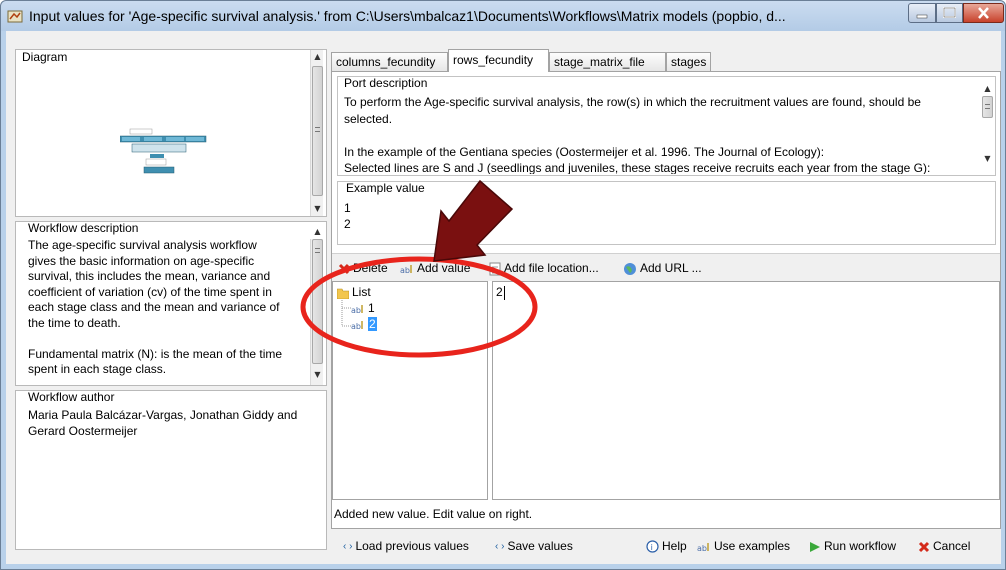 This screenshot has width=1006, height=570. What do you see at coordinates (385, 188) in the screenshot?
I see `example-value-label: Example value` at bounding box center [385, 188].